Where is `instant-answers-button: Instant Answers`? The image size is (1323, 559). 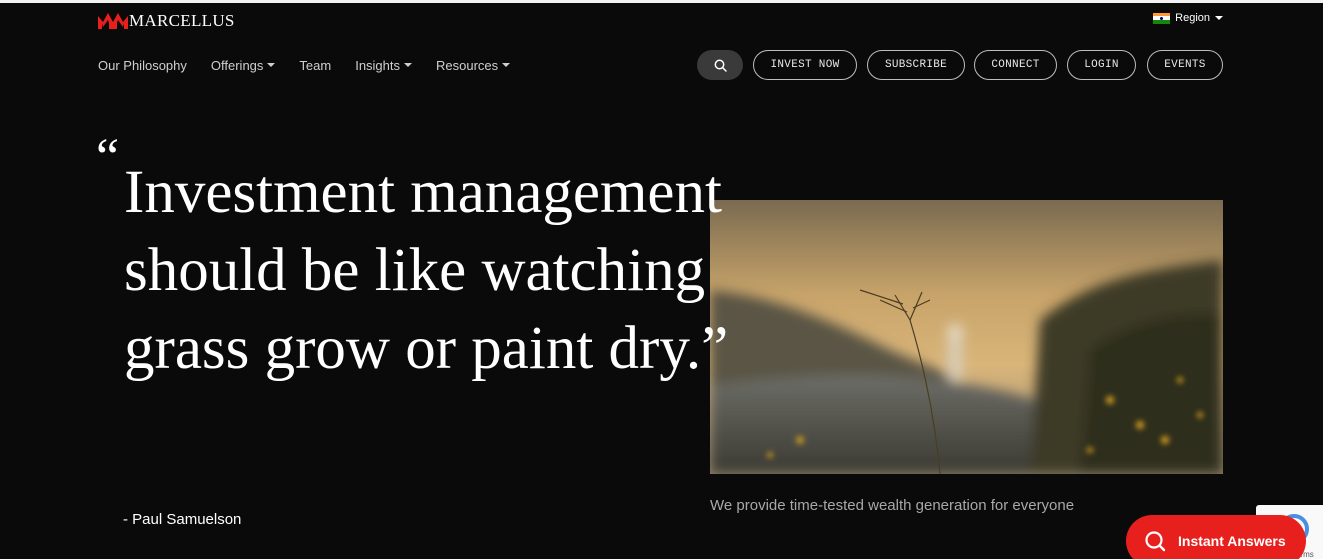
instant-answers-button: Instant Answers is located at coordinates (1216, 537).